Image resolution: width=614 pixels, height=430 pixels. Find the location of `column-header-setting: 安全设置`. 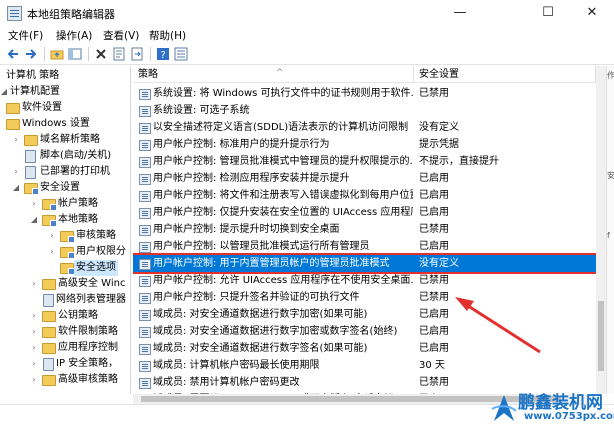

column-header-setting: 安全设置 is located at coordinates (505, 74).